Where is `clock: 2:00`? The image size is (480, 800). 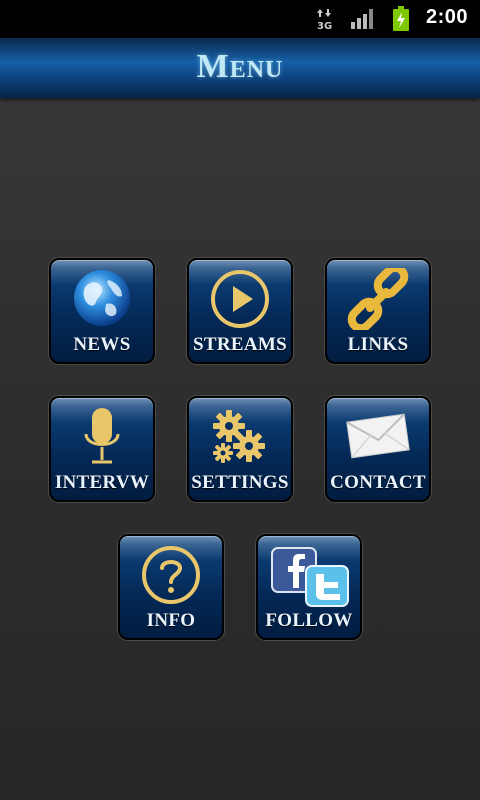 clock: 2:00 is located at coordinates (447, 17).